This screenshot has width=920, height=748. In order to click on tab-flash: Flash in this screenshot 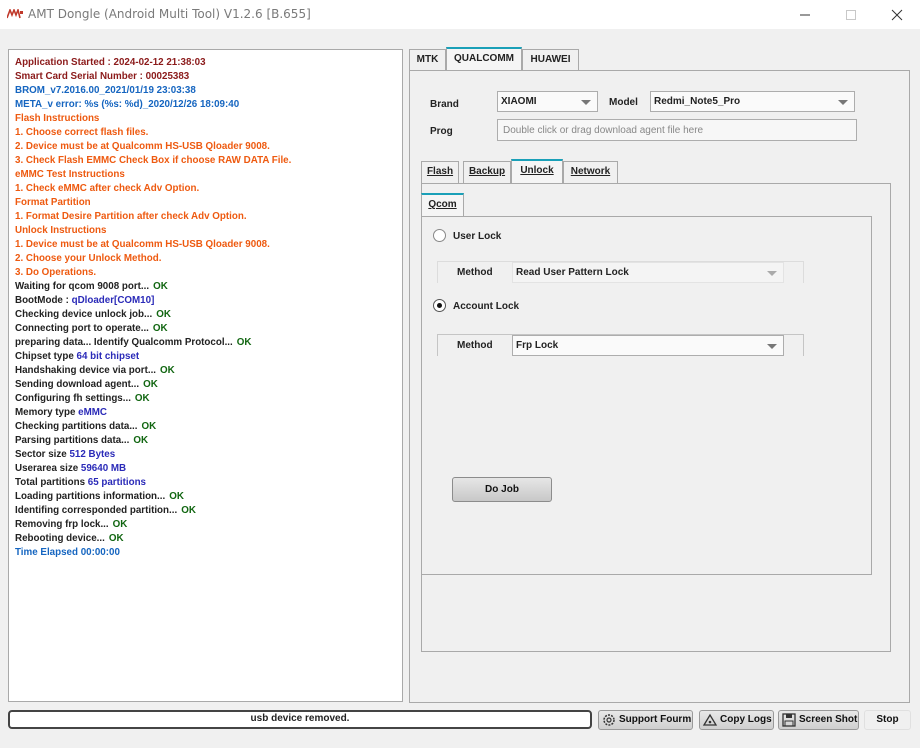, I will do `click(440, 172)`.